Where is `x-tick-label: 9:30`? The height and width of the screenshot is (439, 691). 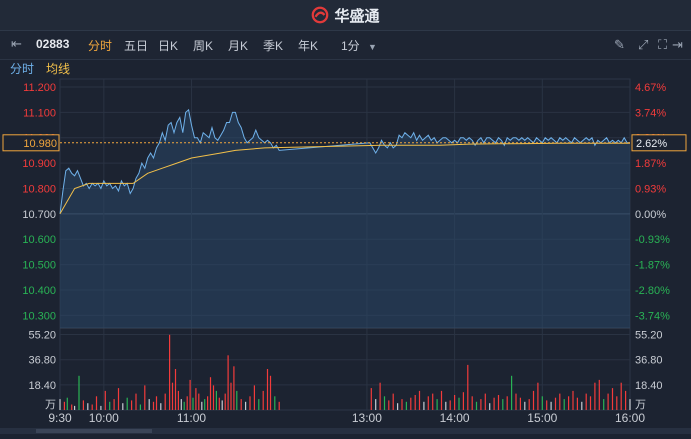
x-tick-label: 9:30 is located at coordinates (60, 418).